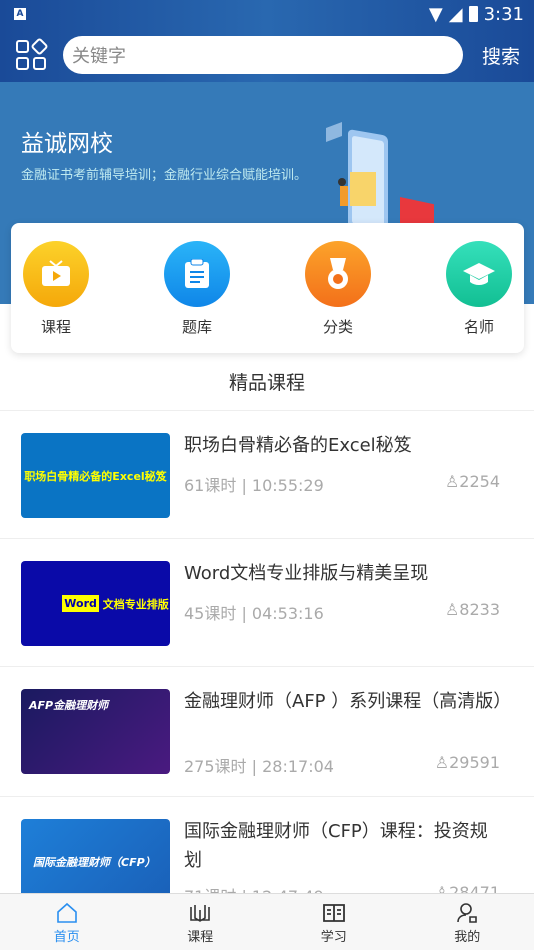 The image size is (534, 950). I want to click on app-notification-icon: A, so click(20, 14).